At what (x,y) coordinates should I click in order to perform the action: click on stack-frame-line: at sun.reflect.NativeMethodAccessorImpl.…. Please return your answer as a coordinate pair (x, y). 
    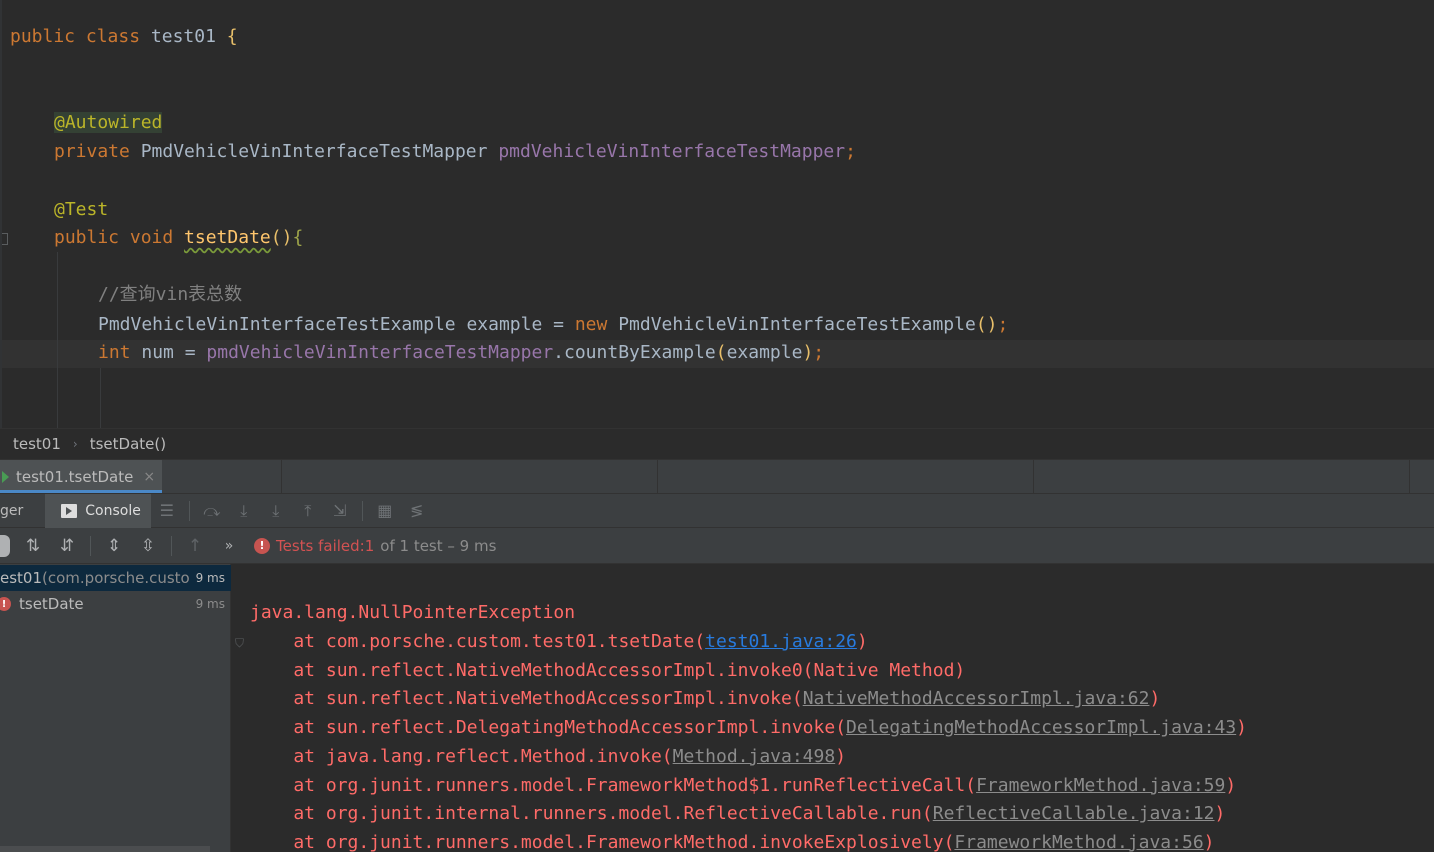
    Looking at the image, I should click on (607, 670).